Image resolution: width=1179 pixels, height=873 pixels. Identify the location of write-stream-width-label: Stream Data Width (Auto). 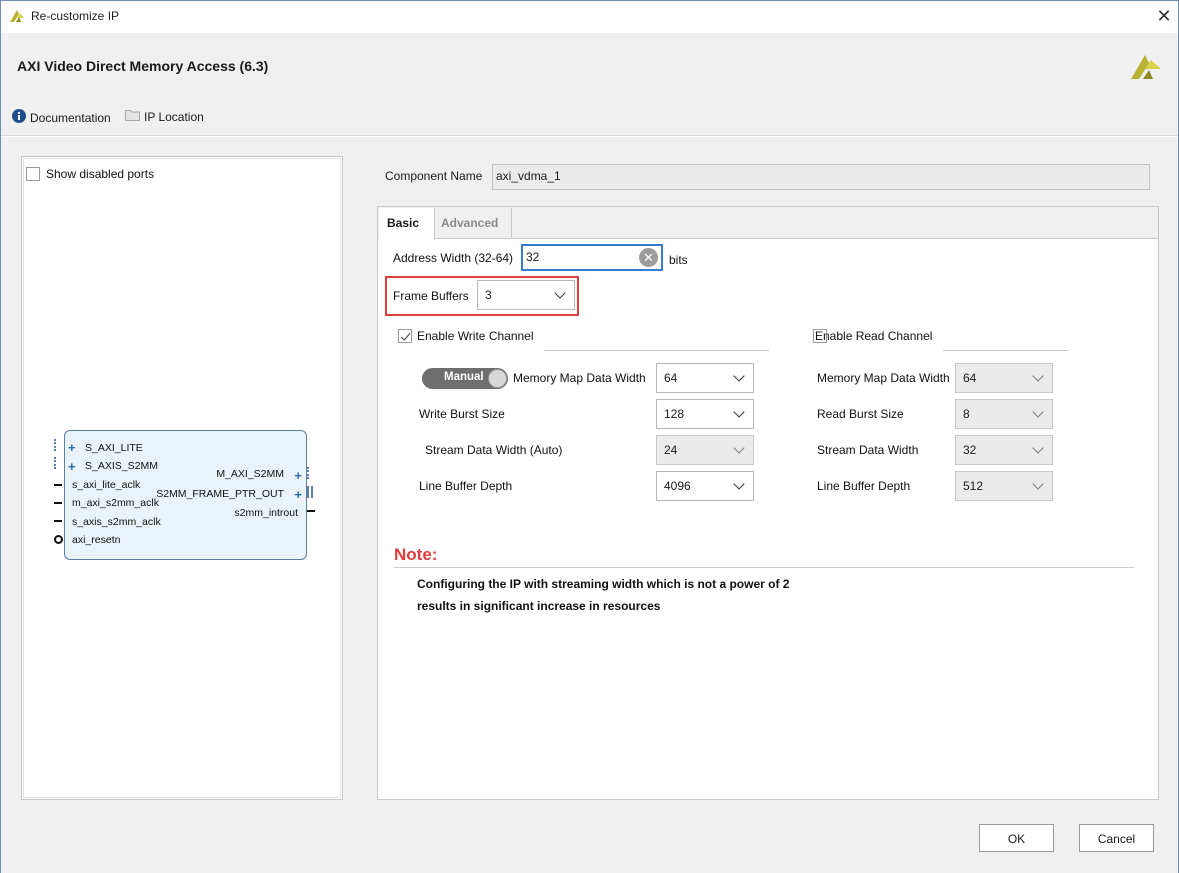
(494, 450).